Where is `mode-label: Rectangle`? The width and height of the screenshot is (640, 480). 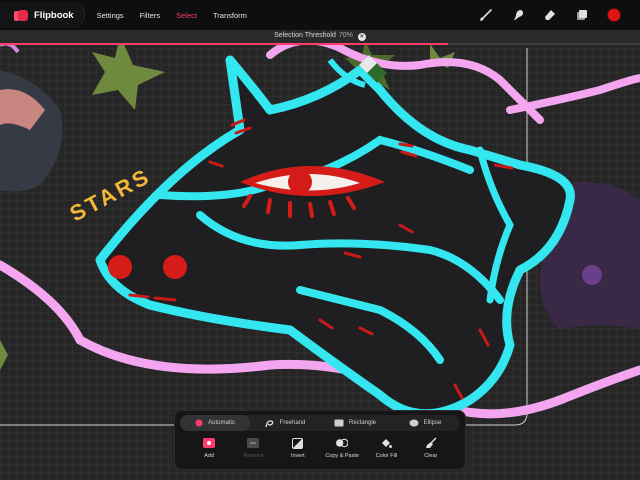 mode-label: Rectangle is located at coordinates (362, 423).